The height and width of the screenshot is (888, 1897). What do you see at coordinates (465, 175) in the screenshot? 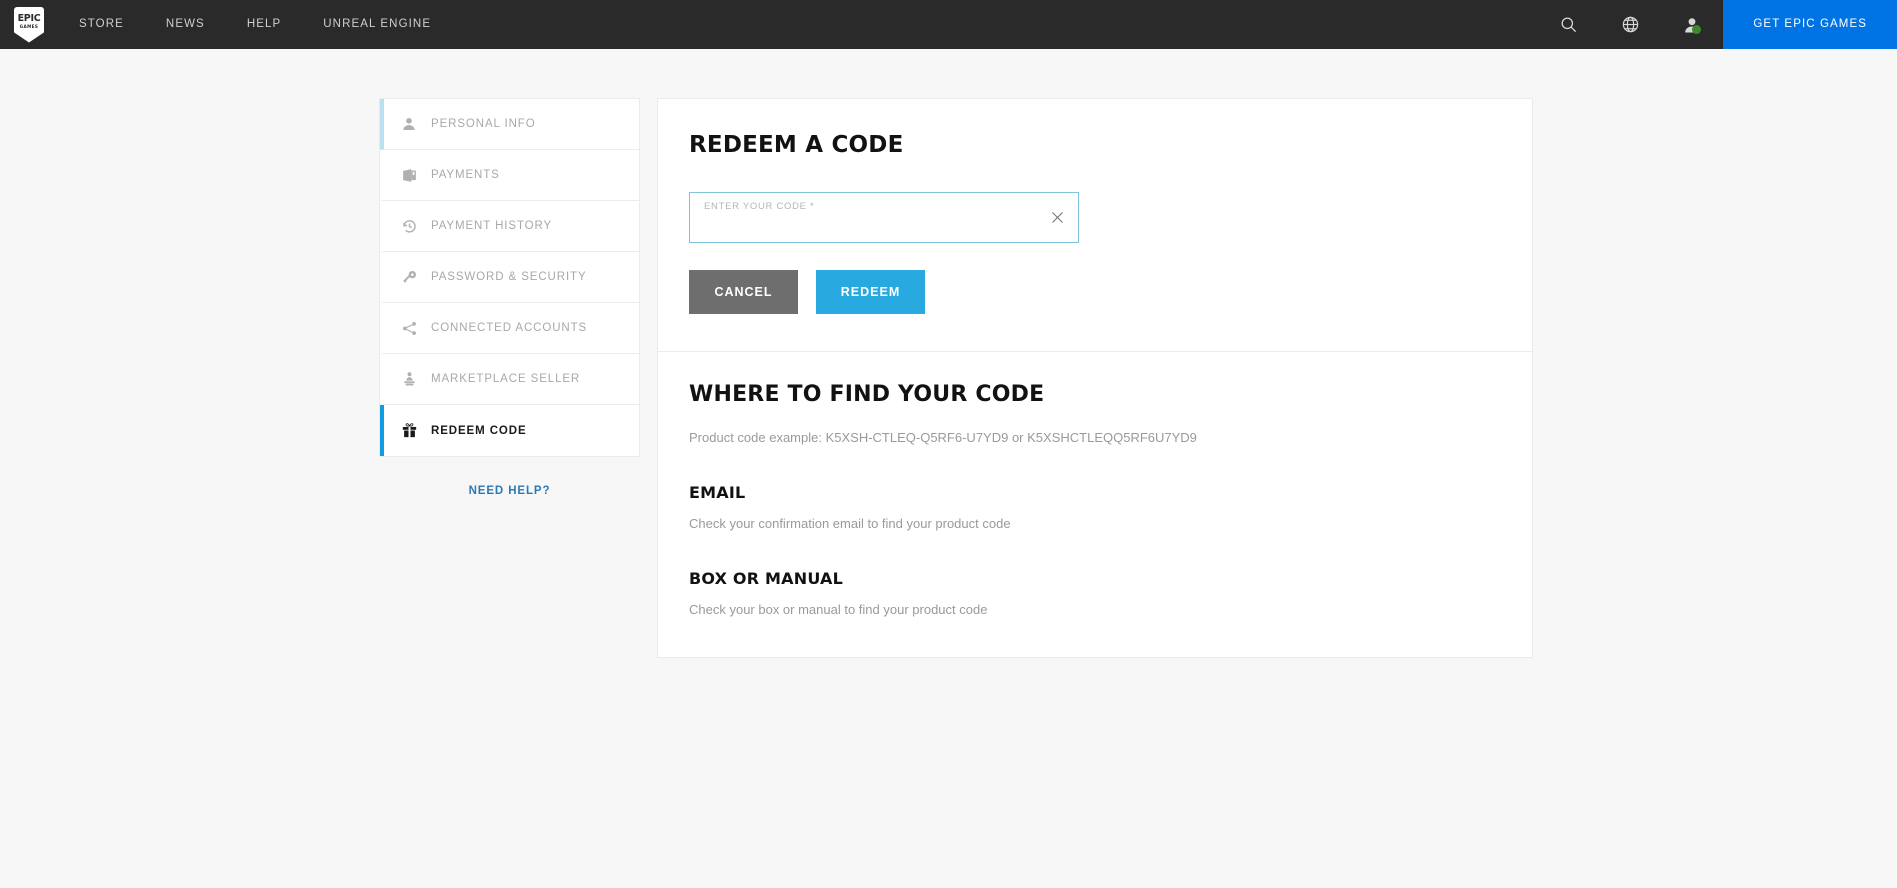
I see `sidebar-item-label: PAYMENTS` at bounding box center [465, 175].